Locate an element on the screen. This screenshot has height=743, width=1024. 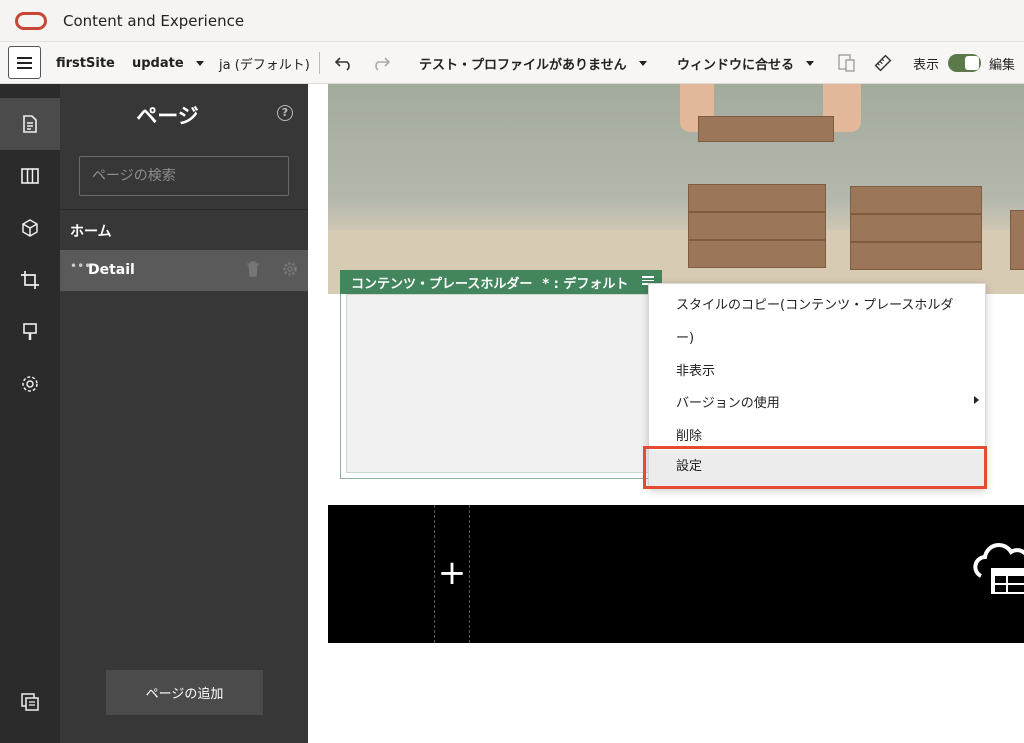
test-profile-label: テスト・プロファイルがありません is located at coordinates (523, 65).